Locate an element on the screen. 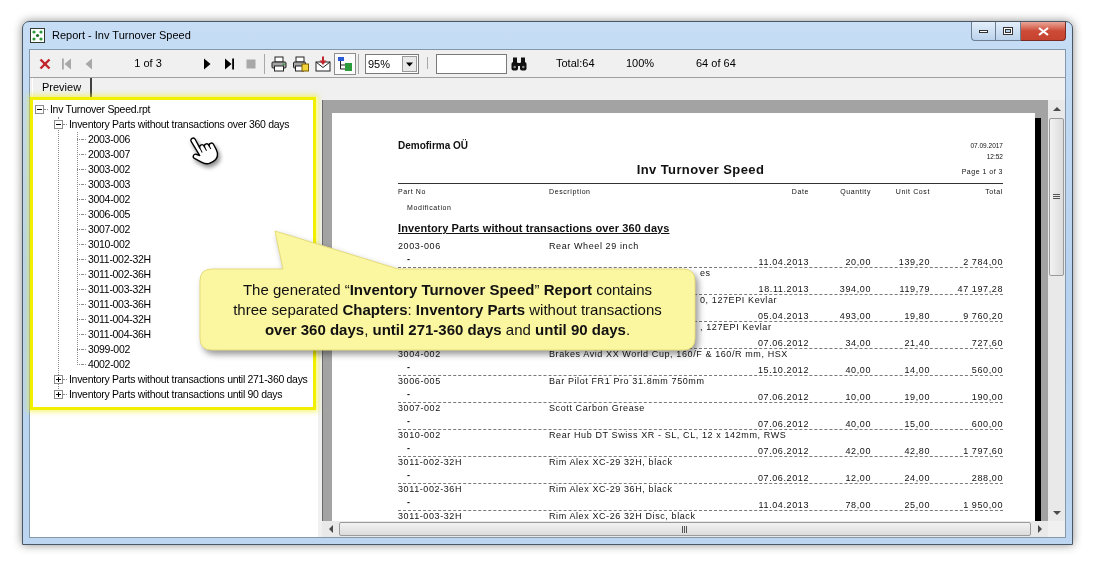 The width and height of the screenshot is (1095, 568). tree-item: 2003-007 is located at coordinates (109, 154).